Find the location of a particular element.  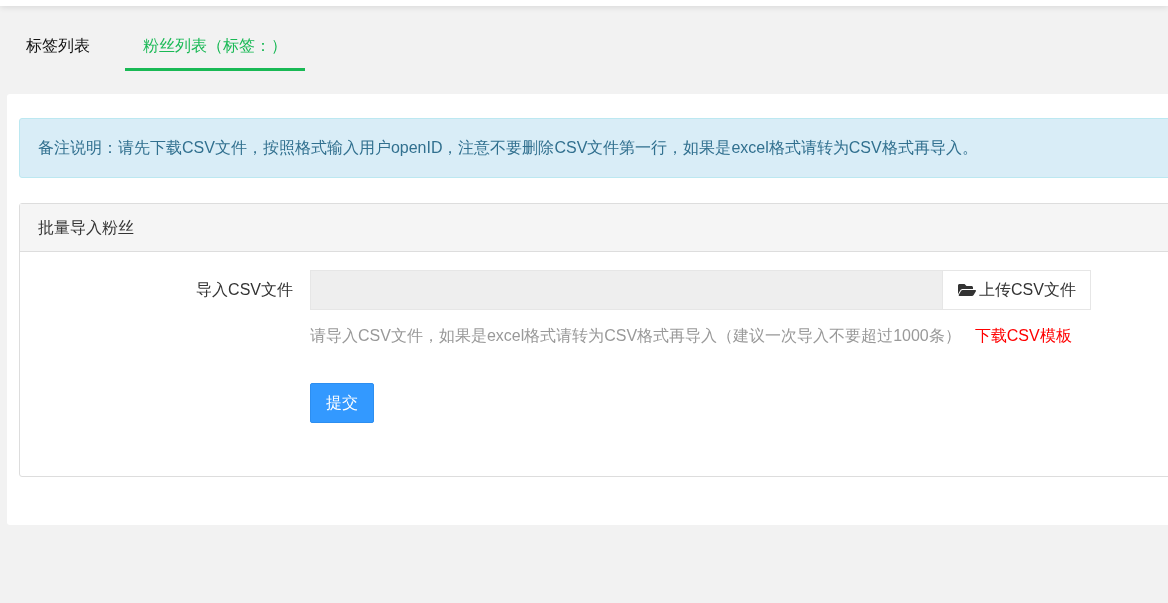

submit-button: 提交 is located at coordinates (342, 403).